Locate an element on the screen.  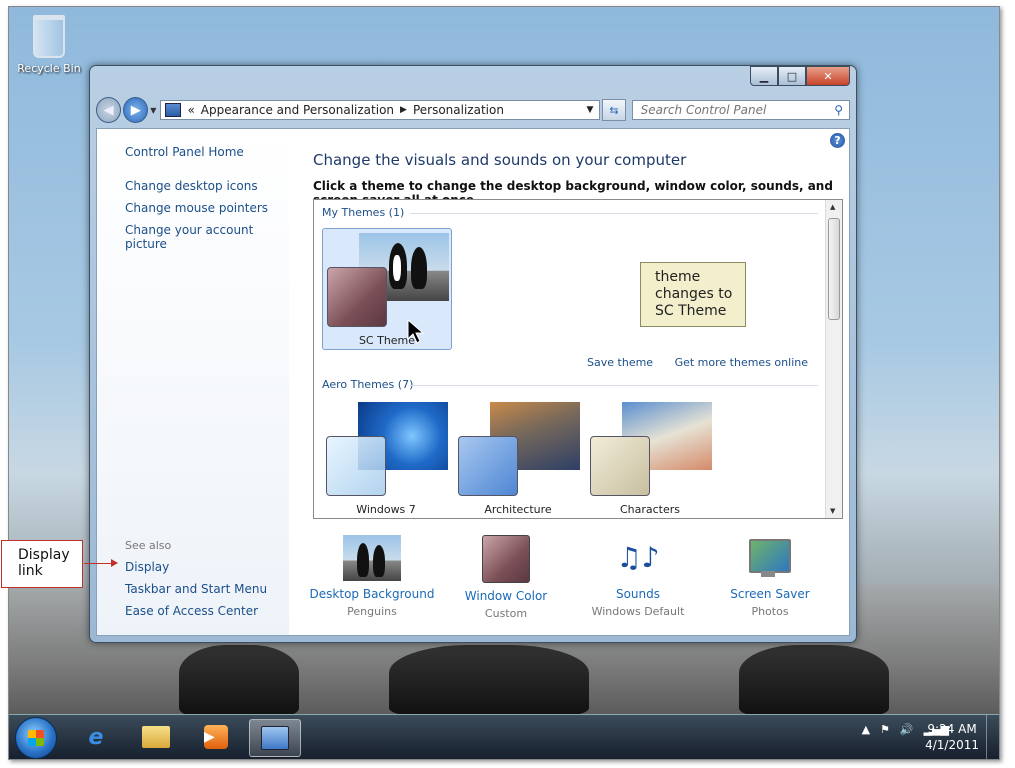
callout-line-1: theme is located at coordinates (678, 277).